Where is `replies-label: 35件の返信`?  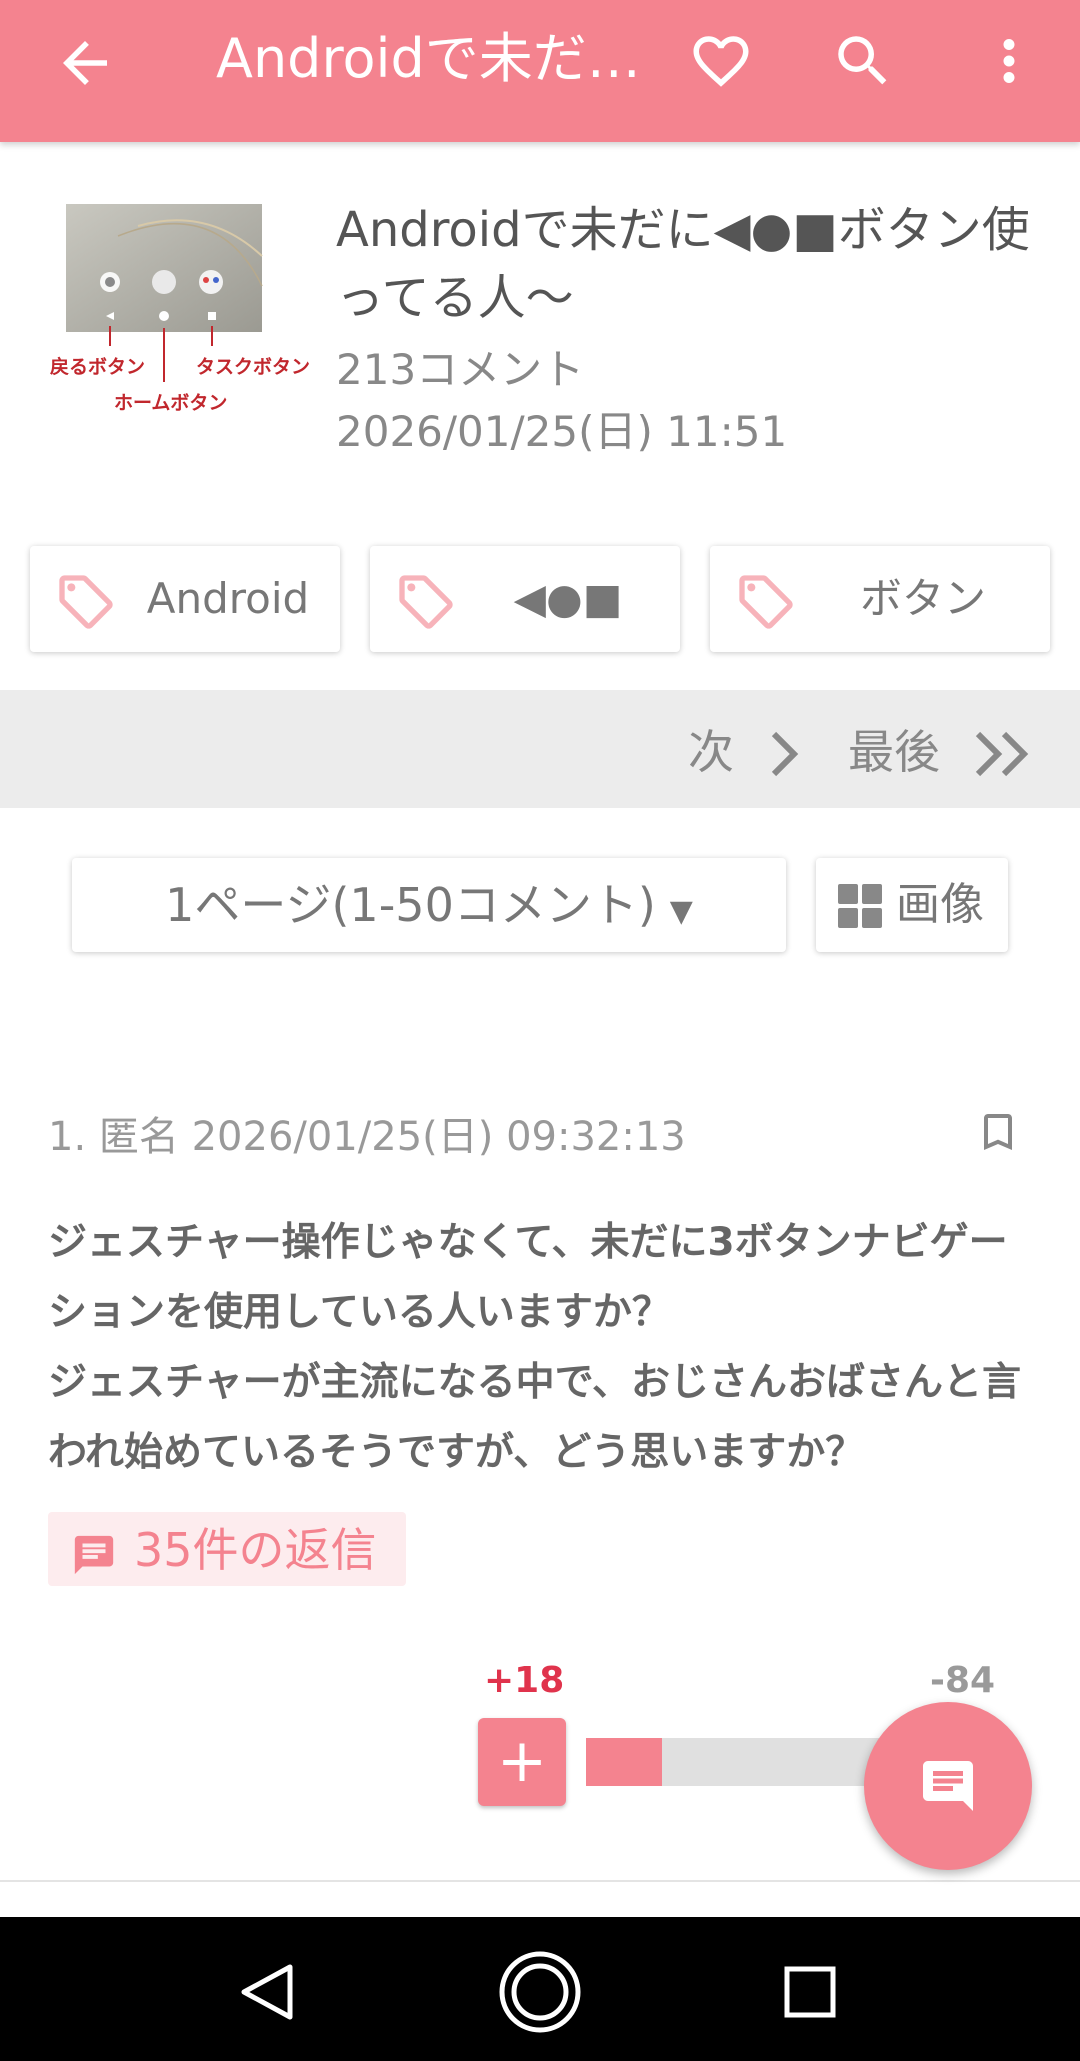 replies-label: 35件の返信 is located at coordinates (255, 1550).